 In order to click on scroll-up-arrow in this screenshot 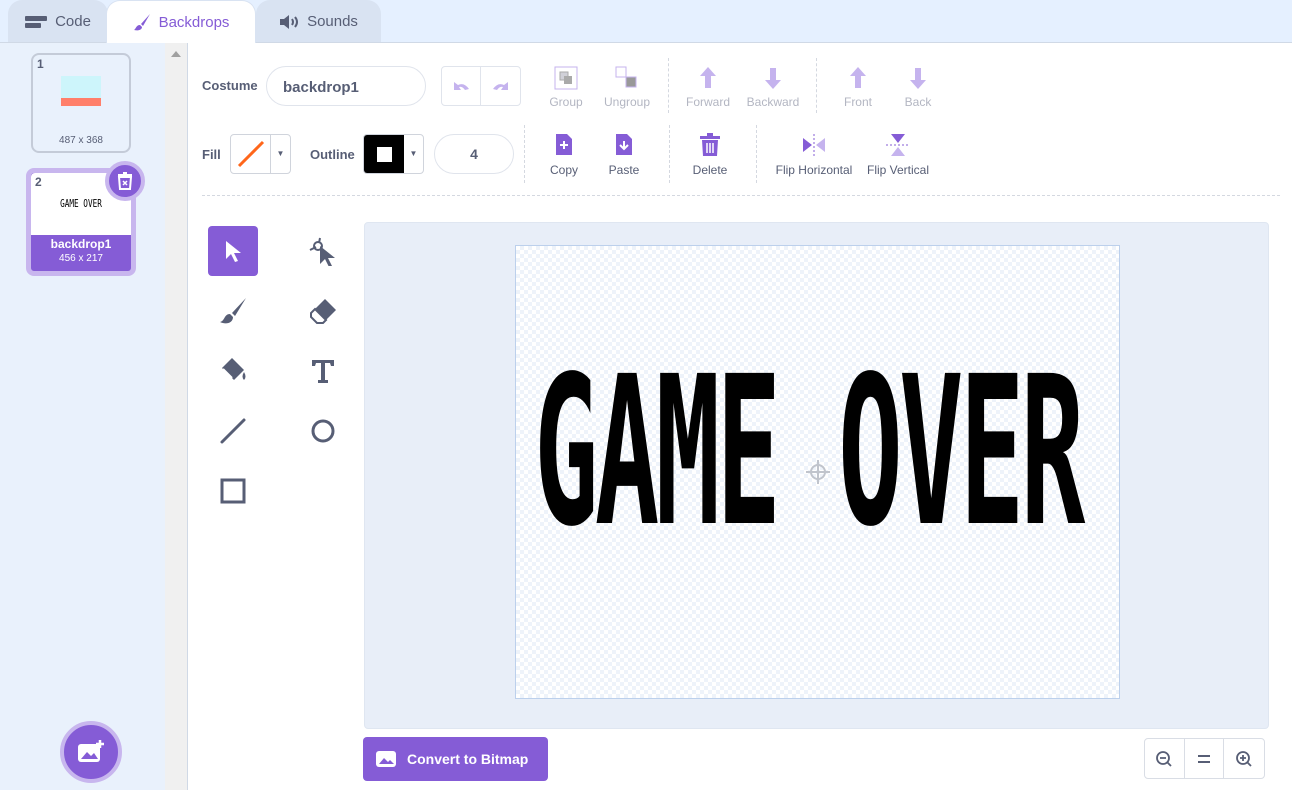, I will do `click(176, 54)`.